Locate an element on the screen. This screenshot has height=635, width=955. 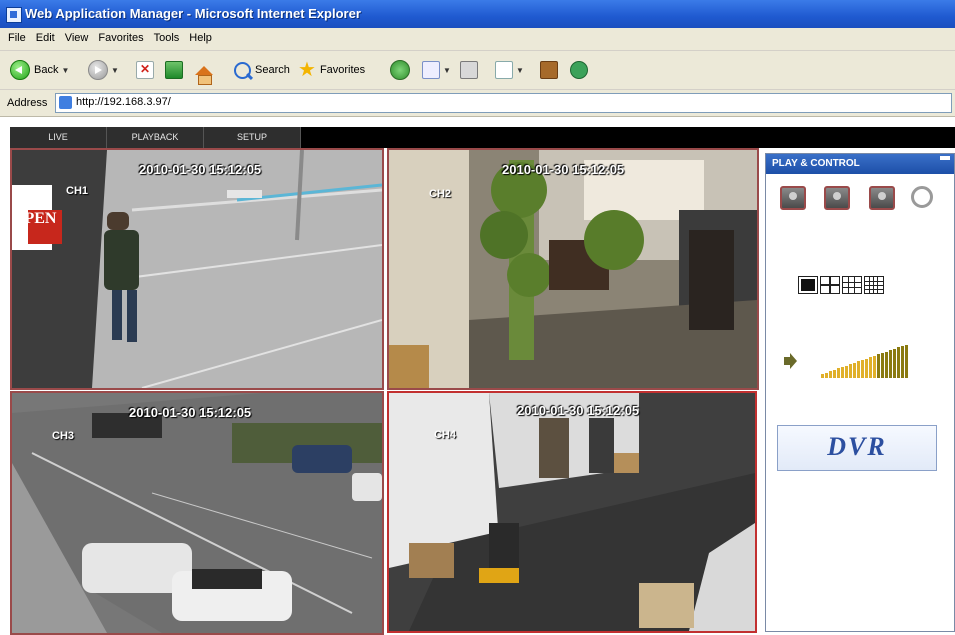
dvr-logo-text: DVR is located at coordinates (857, 446).